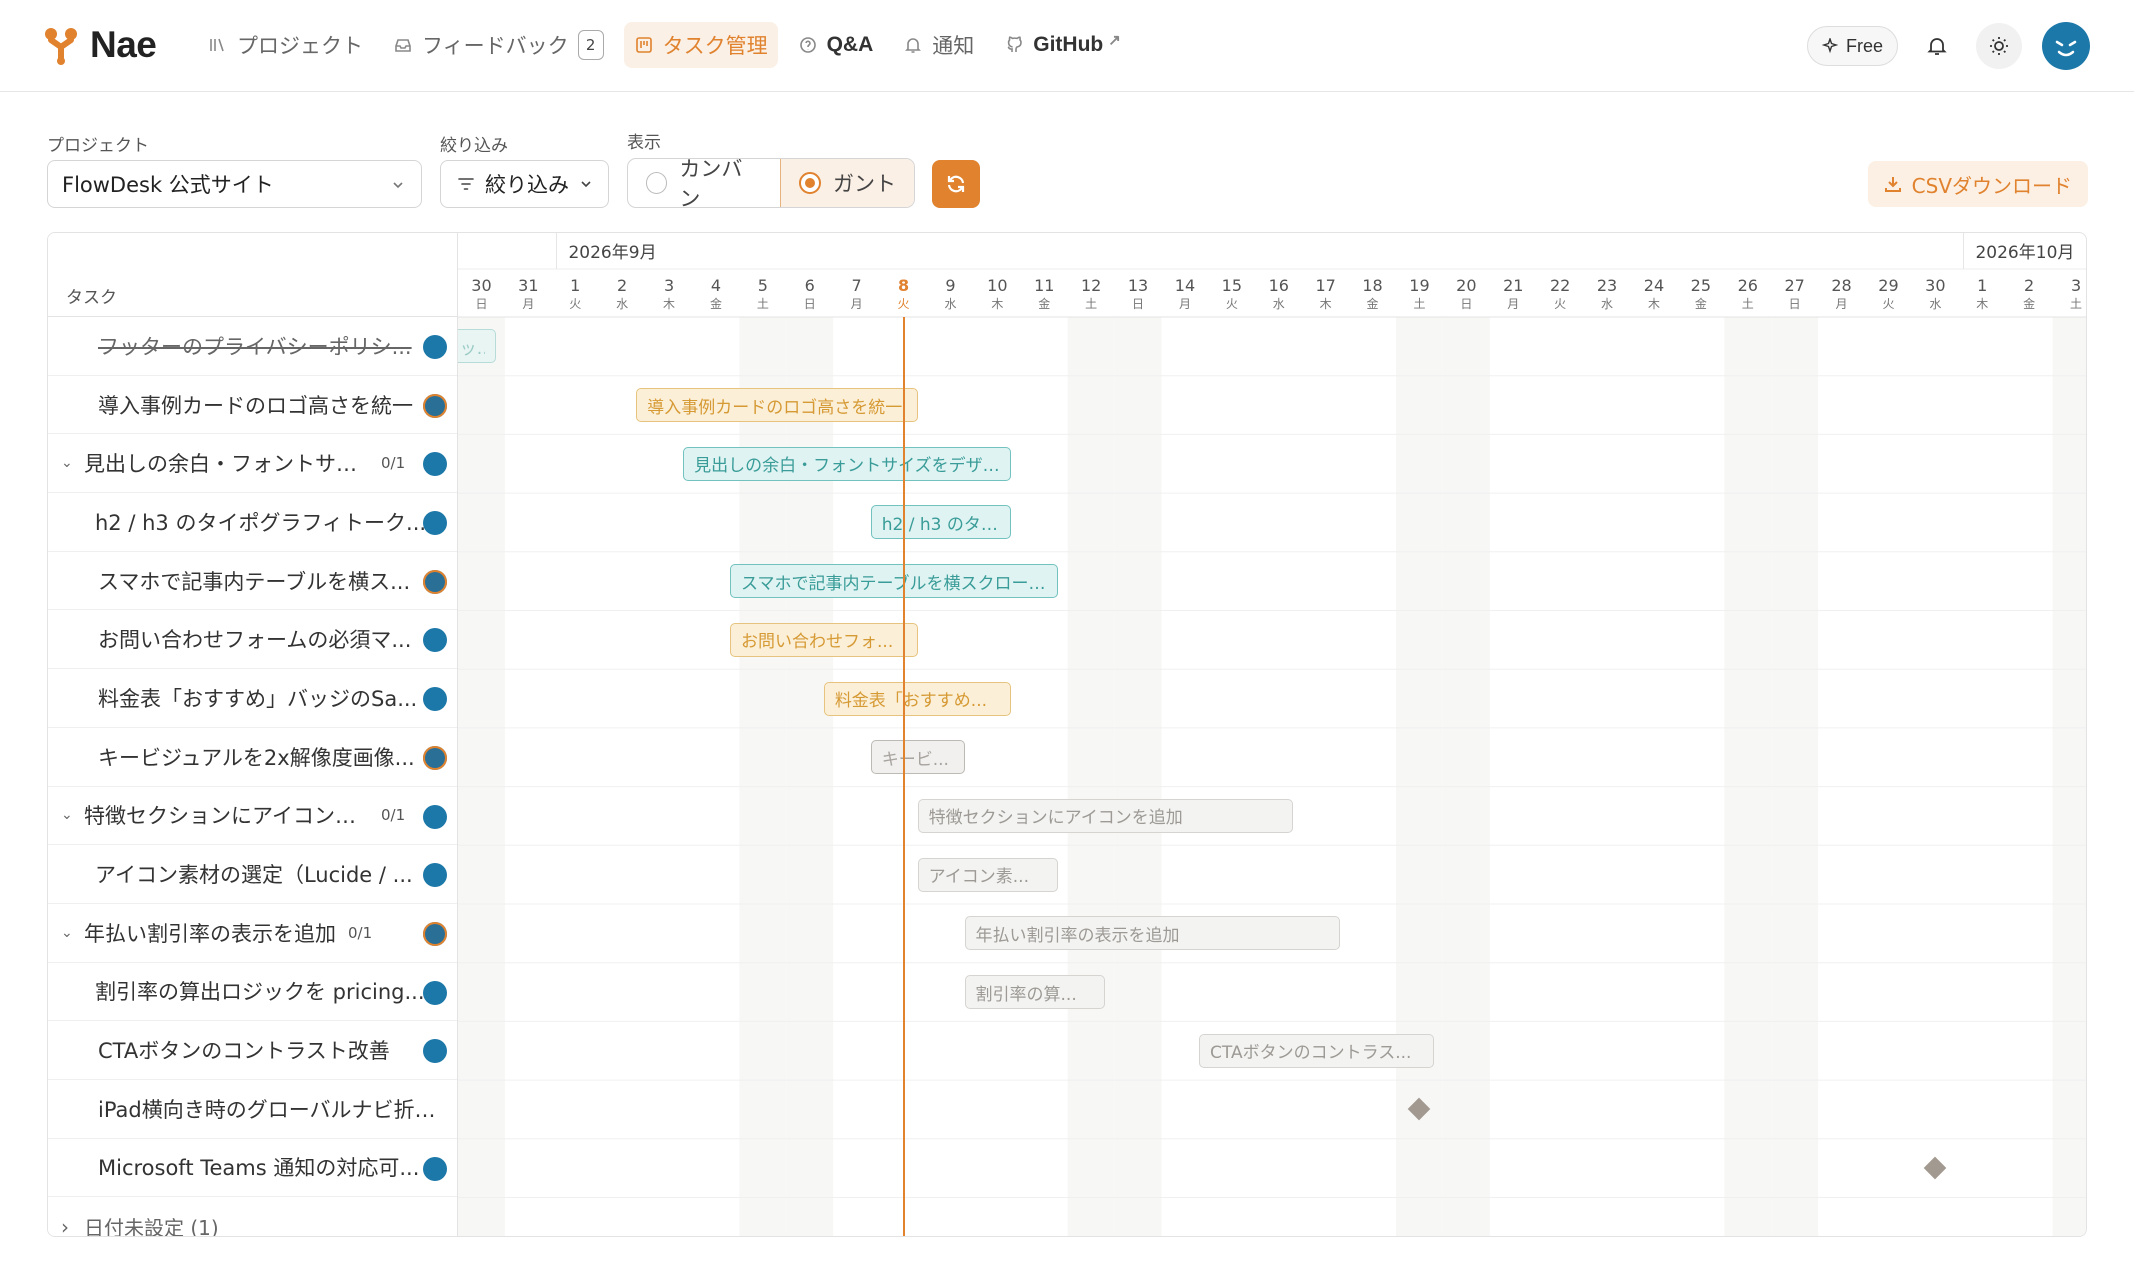 This screenshot has width=2134, height=1272. I want to click on unscheduled-group: › 日付未設定 (1), so click(252, 1216).